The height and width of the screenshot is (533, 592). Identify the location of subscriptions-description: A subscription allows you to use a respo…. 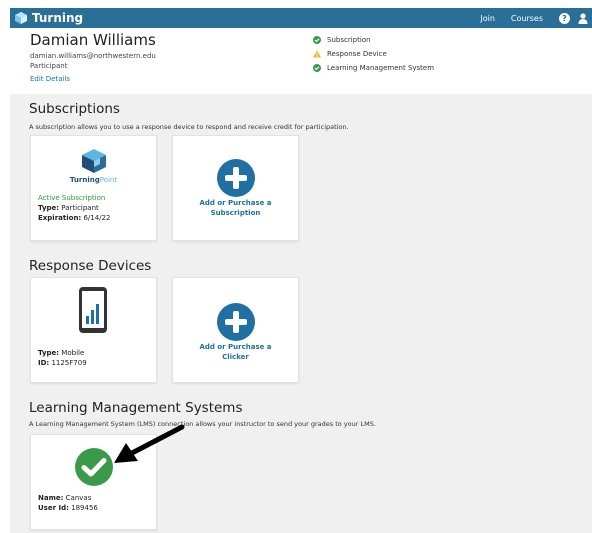
(189, 127).